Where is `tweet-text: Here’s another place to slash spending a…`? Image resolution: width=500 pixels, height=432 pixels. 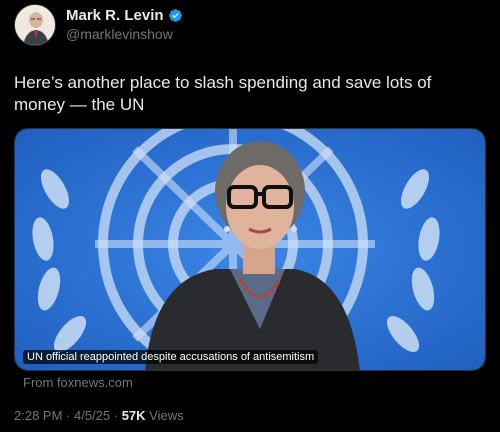
tweet-text: Here’s another place to slash spending a… is located at coordinates (223, 93).